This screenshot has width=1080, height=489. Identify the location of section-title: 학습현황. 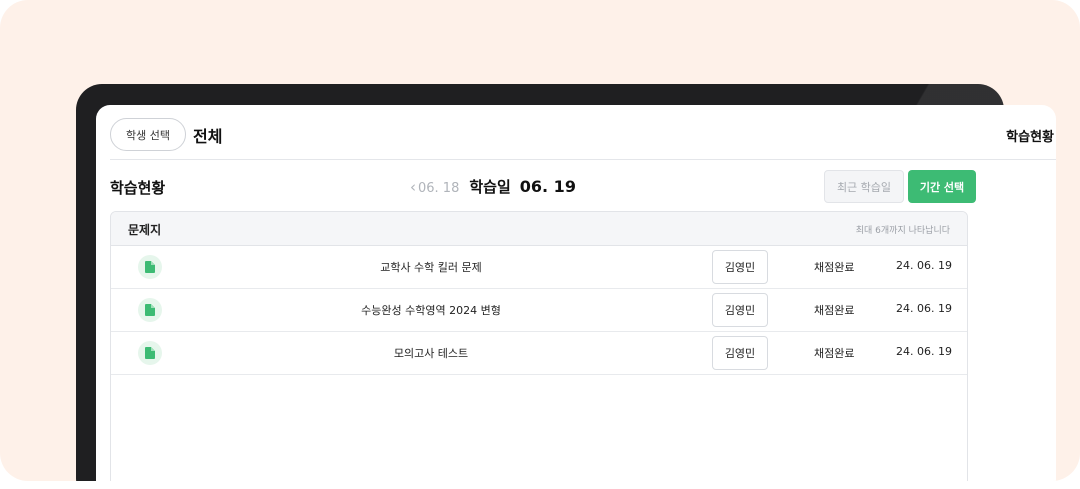
(138, 188).